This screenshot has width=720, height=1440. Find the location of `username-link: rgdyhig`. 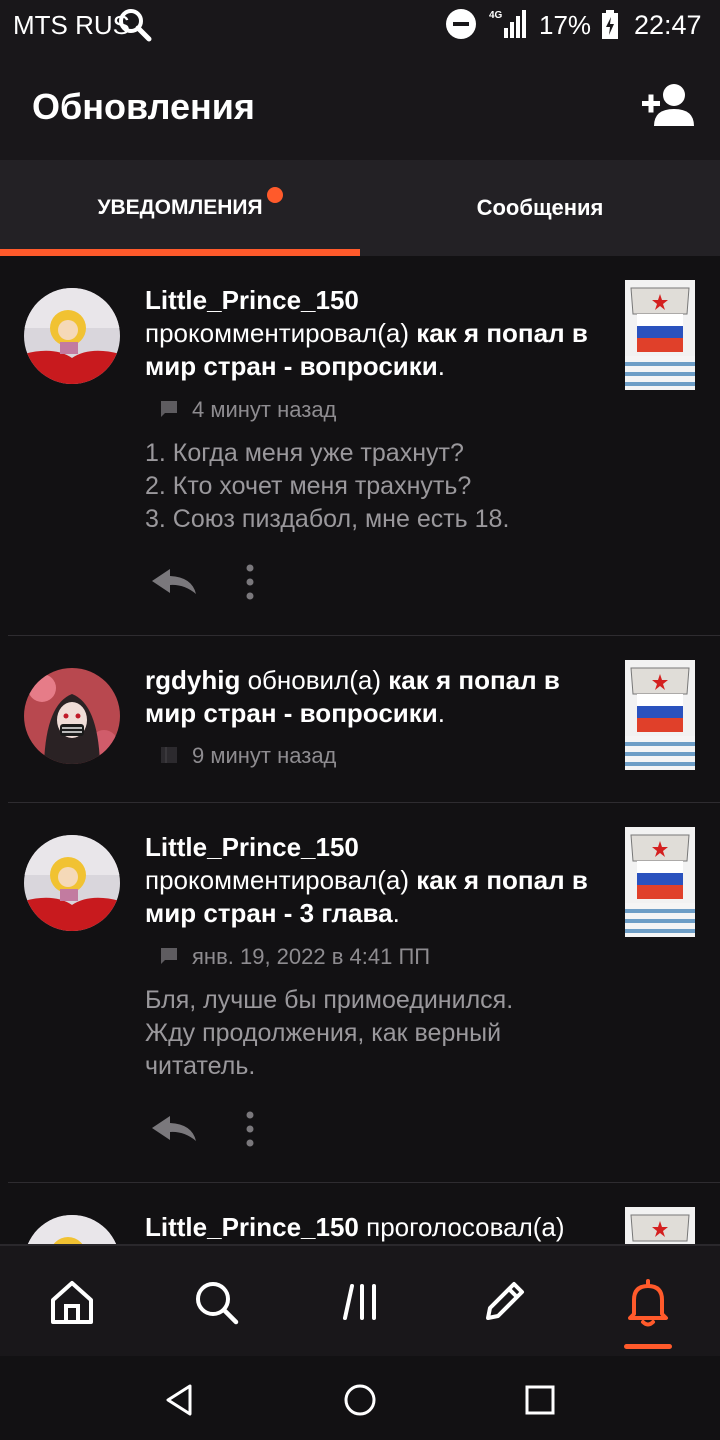

username-link: rgdyhig is located at coordinates (192, 680).